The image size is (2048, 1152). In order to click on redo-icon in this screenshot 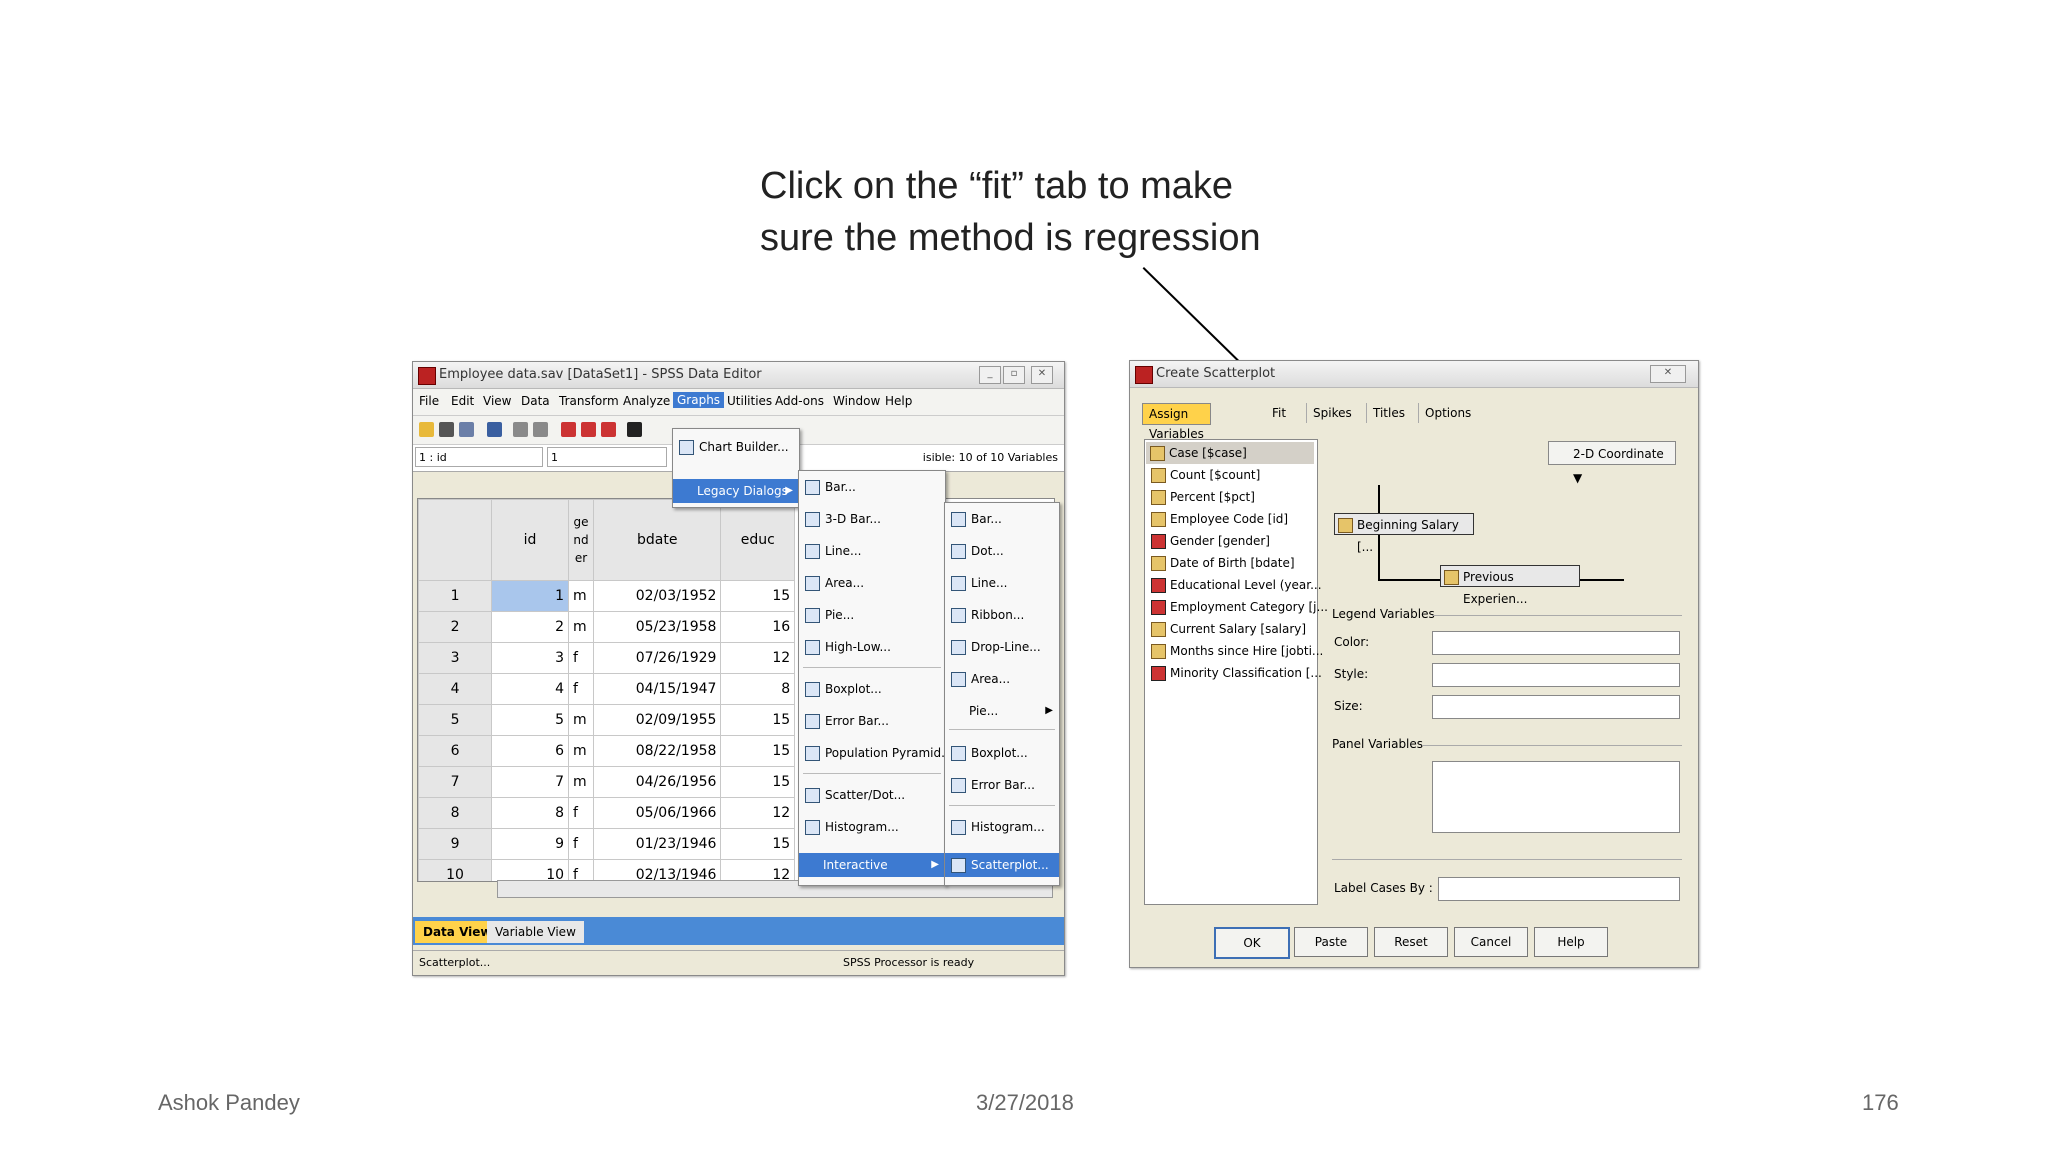, I will do `click(540, 429)`.